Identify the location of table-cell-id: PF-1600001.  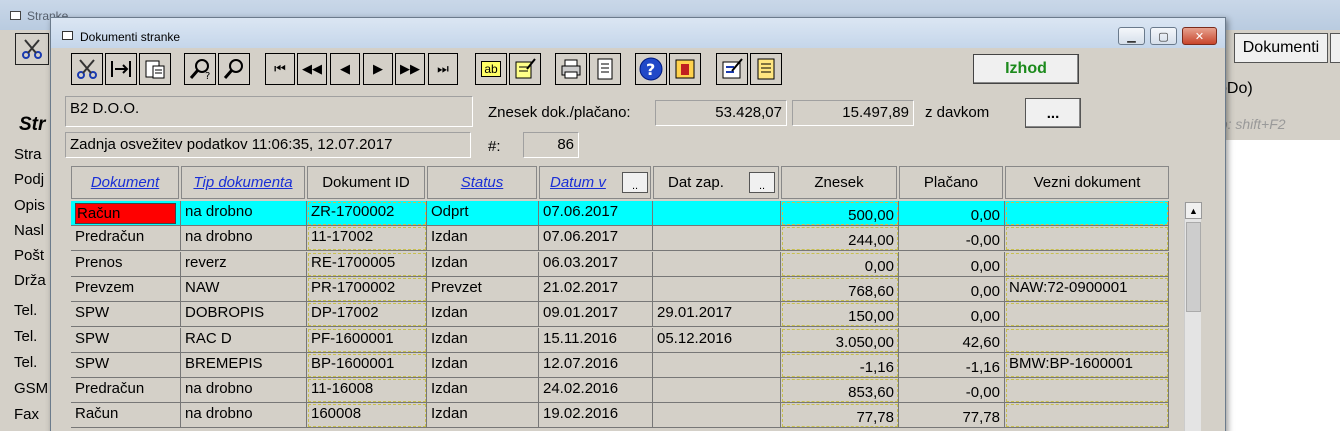
(367, 340).